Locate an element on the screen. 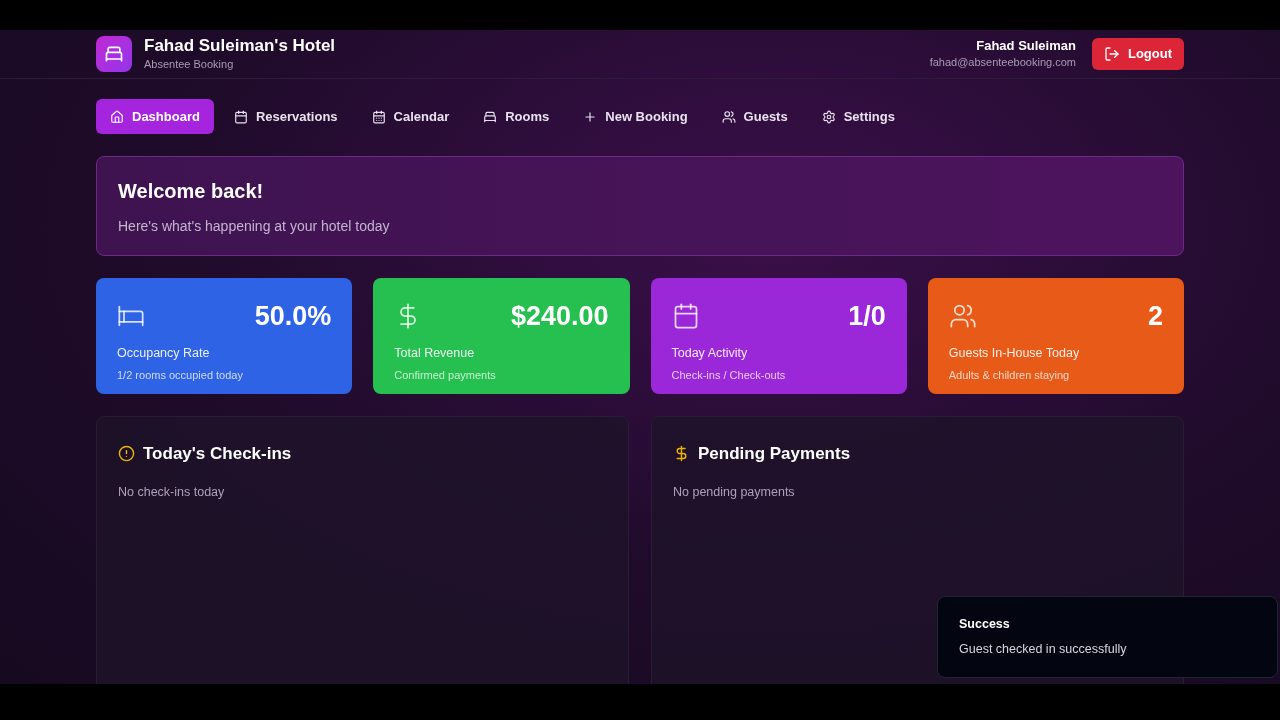 The width and height of the screenshot is (1280, 720). stat-value: 1/0 is located at coordinates (867, 316).